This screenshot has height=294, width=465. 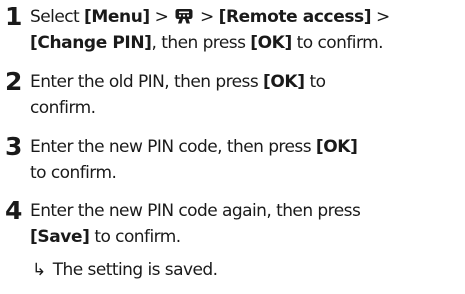 I want to click on step-number: 1, so click(x=14, y=16).